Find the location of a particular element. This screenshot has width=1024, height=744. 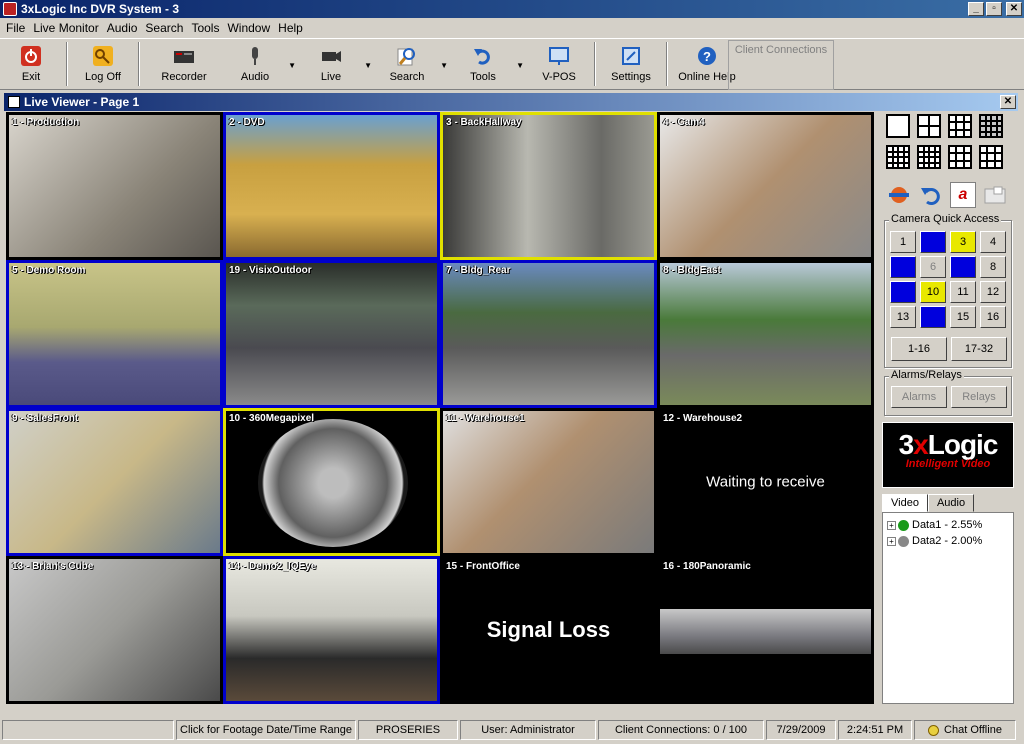

refresh-icon is located at coordinates (931, 195).